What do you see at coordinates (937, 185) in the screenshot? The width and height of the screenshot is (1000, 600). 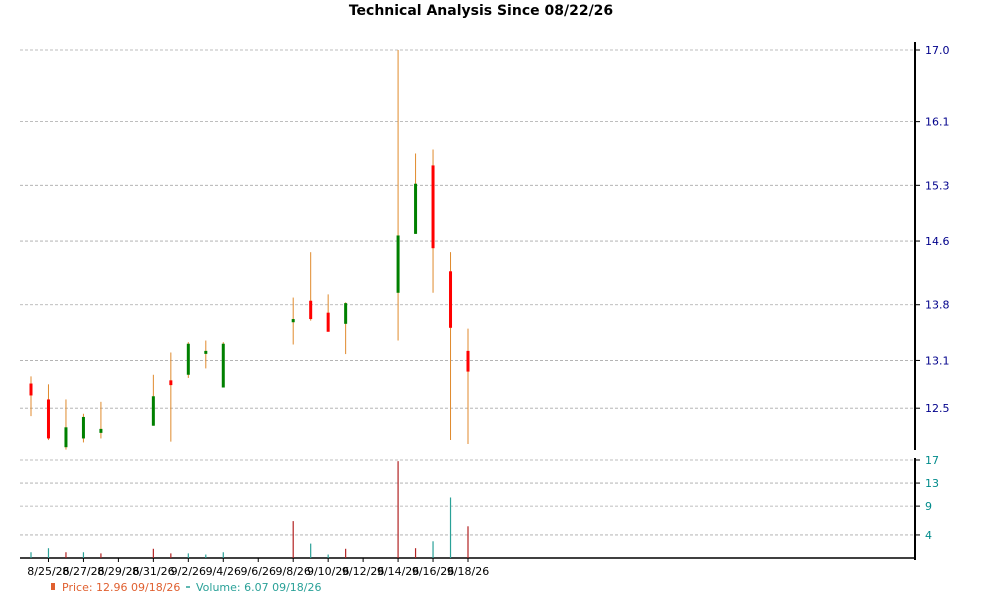 I see `price-tick-label: 15.3` at bounding box center [937, 185].